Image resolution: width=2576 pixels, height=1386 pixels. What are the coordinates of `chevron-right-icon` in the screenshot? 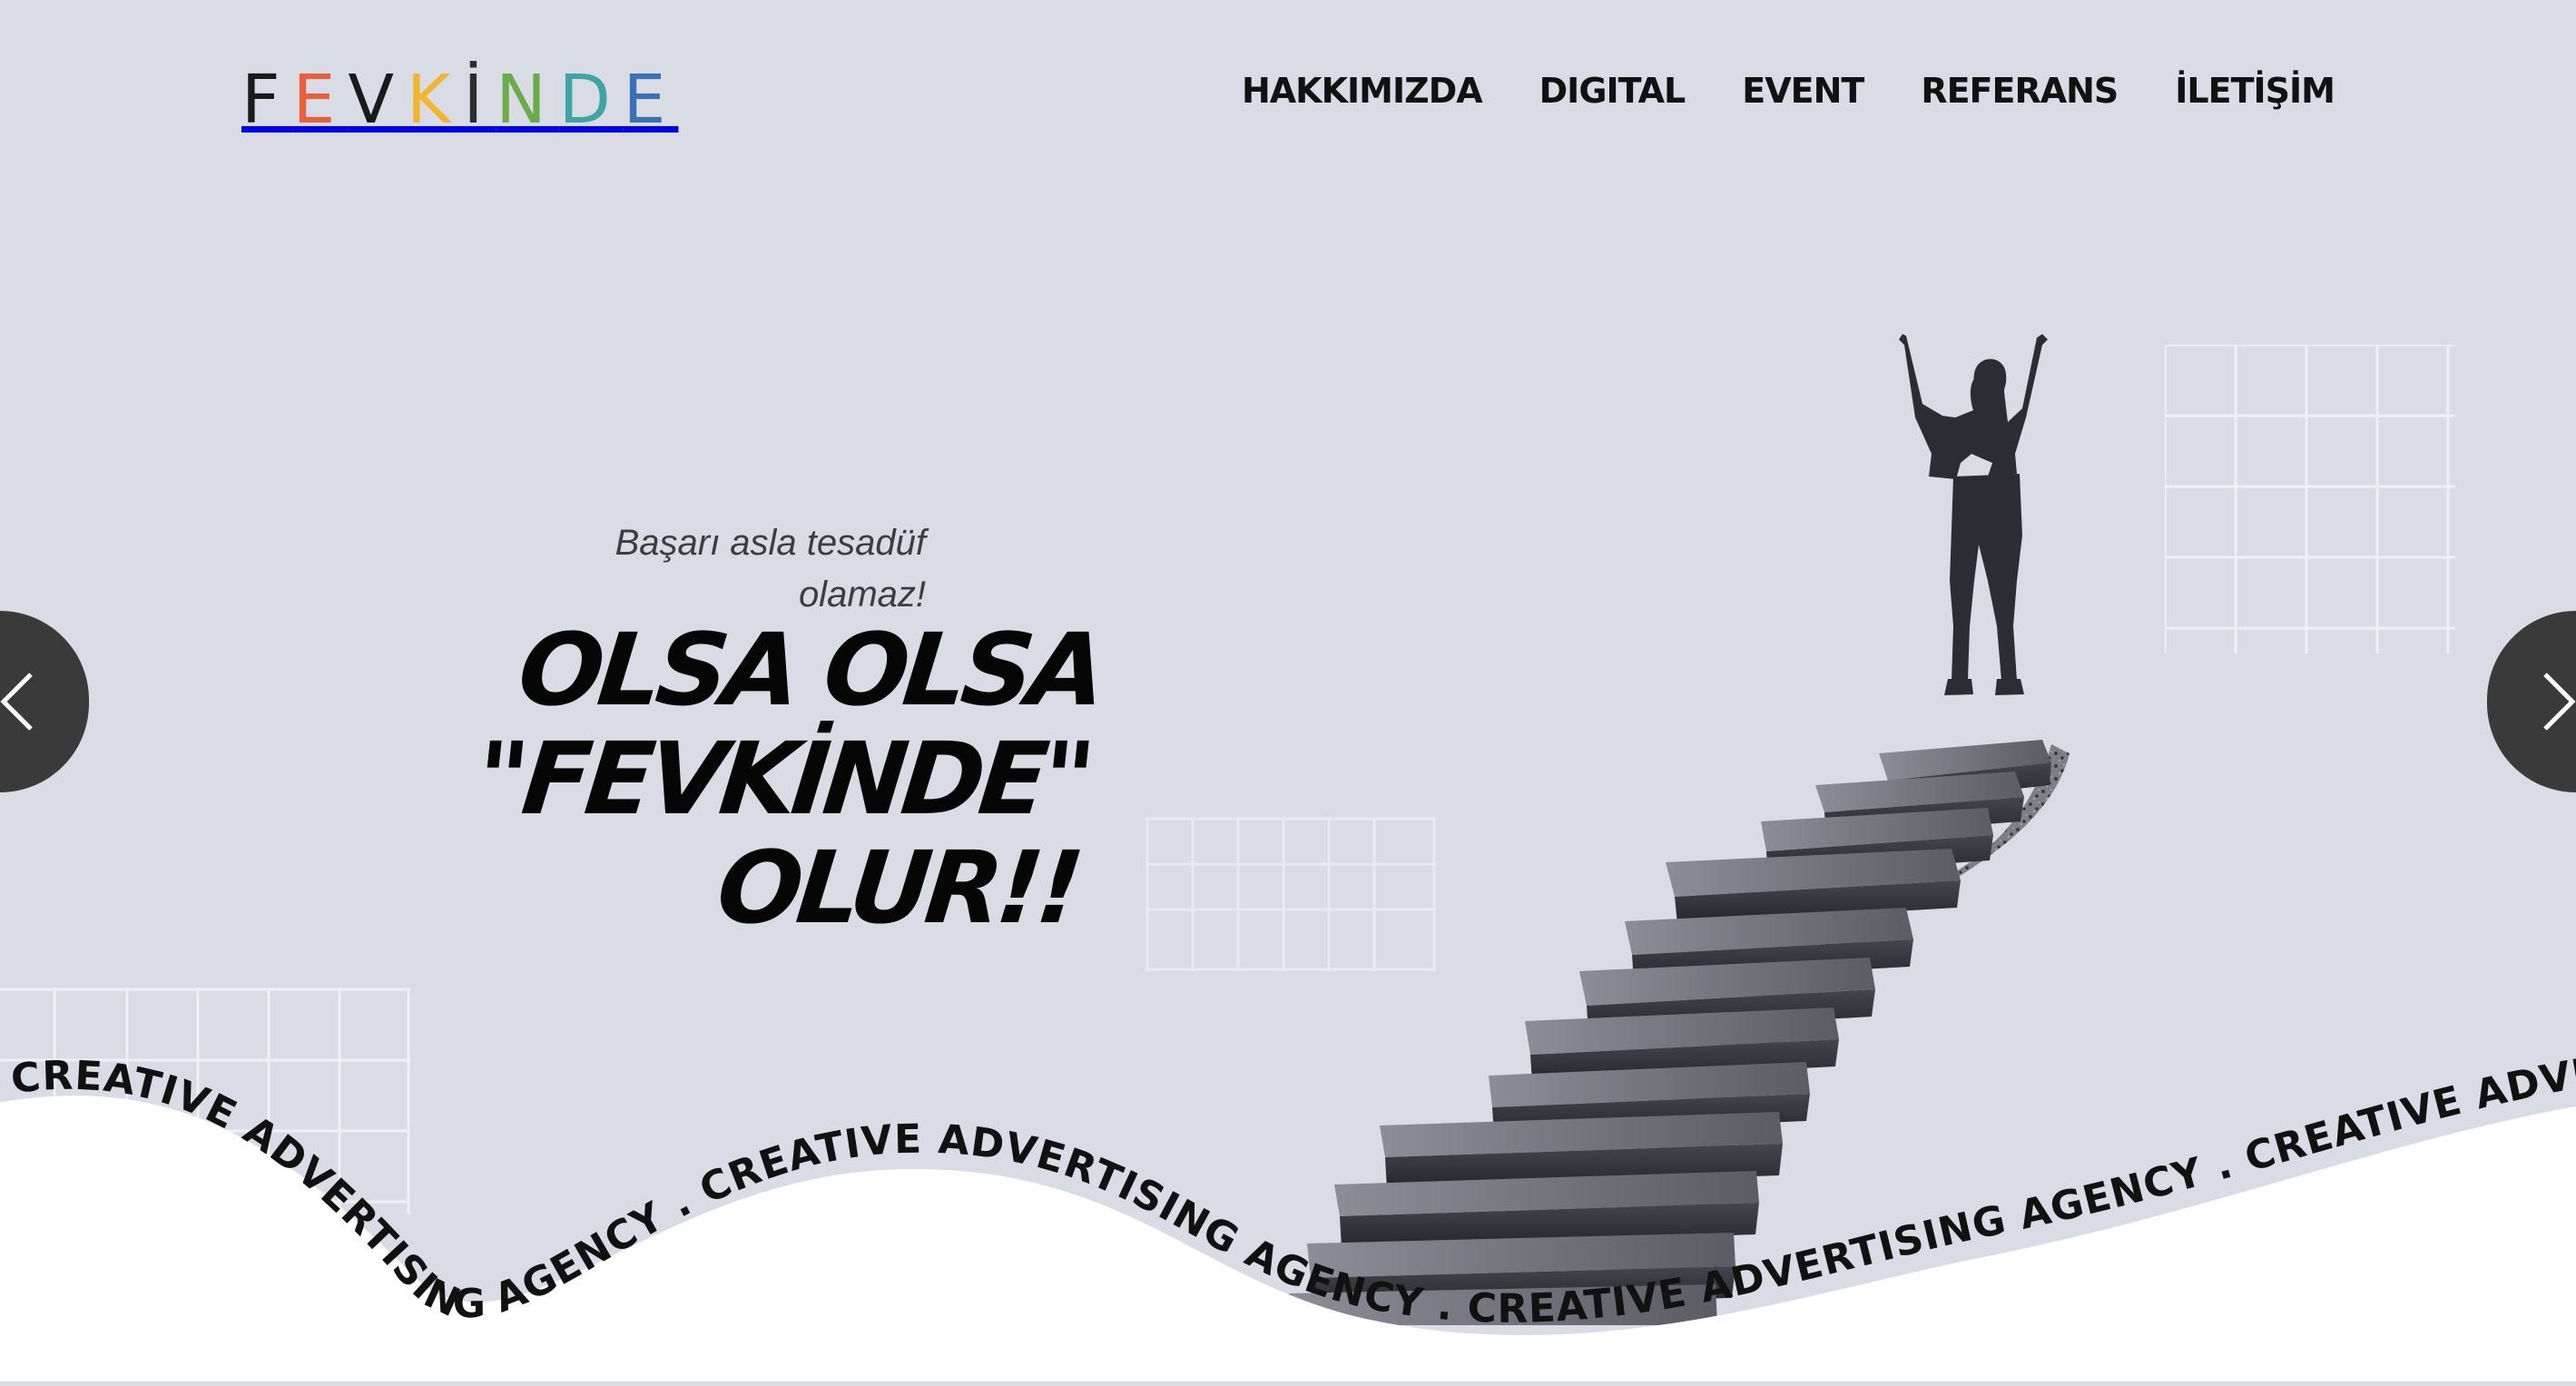 It's located at (2549, 701).